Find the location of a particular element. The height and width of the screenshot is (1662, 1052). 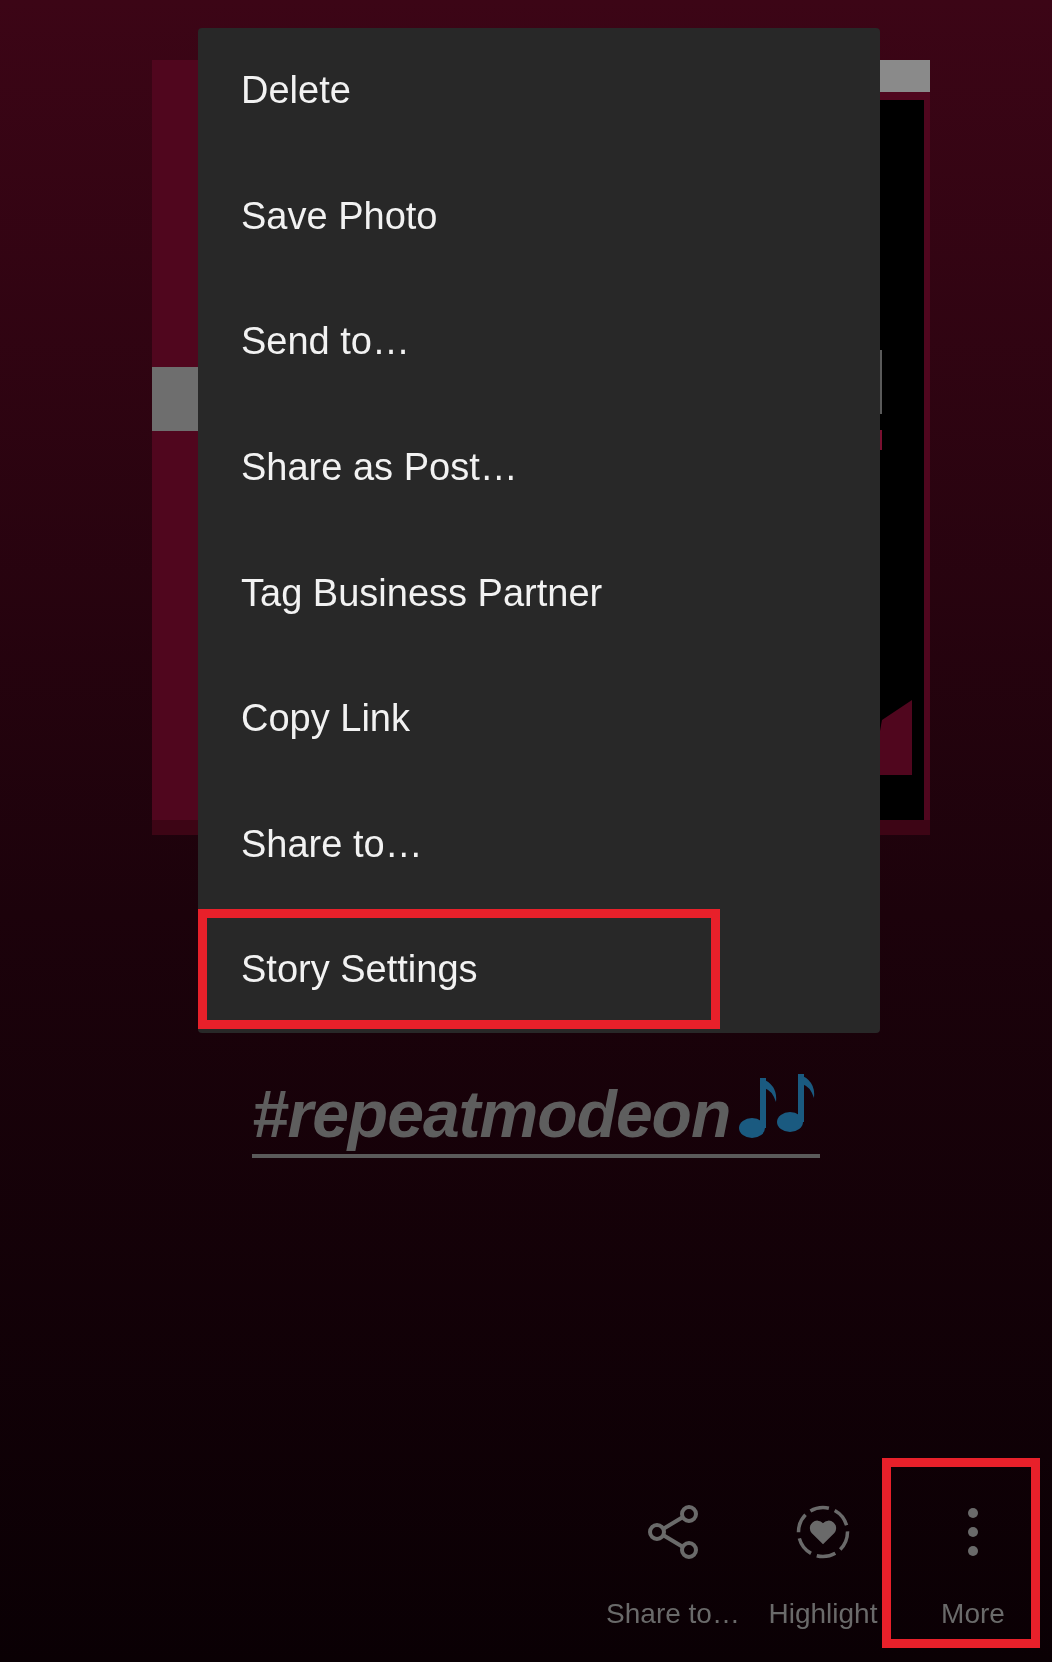

menu-item: Tag Business Partner is located at coordinates (539, 593).